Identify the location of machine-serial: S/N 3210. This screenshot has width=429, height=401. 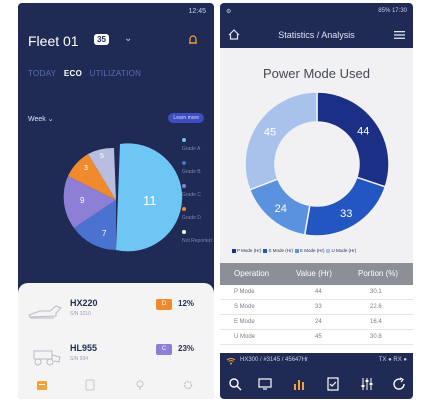
(80, 314).